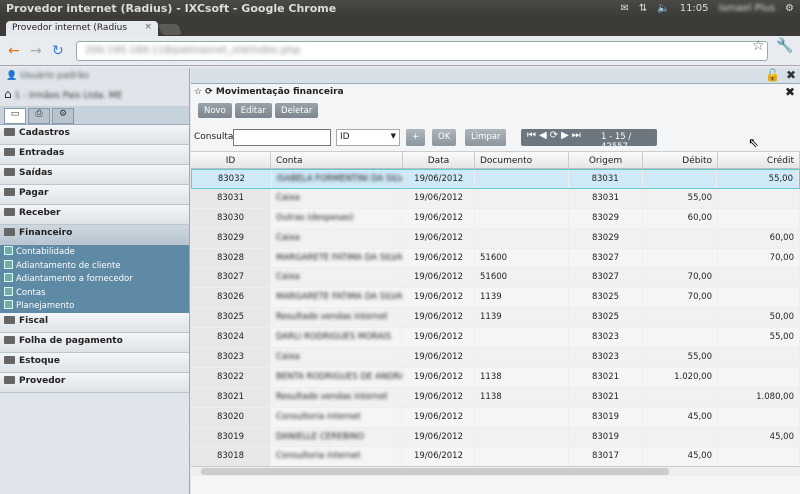 The height and width of the screenshot is (494, 800). What do you see at coordinates (82, 28) in the screenshot?
I see `browser-tab: Provedor internet (Radius ×` at bounding box center [82, 28].